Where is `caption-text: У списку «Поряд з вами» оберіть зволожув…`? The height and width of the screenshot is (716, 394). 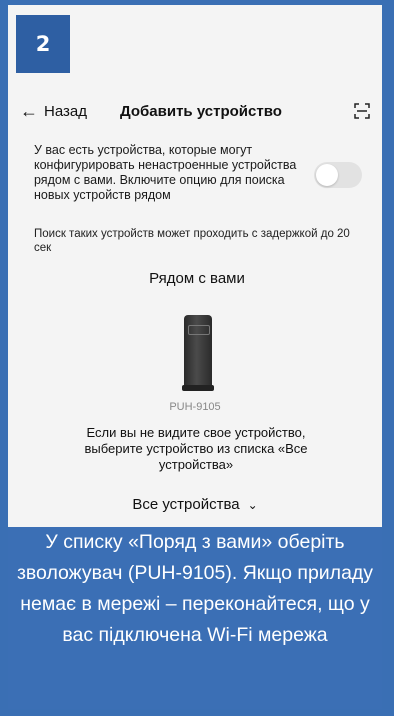 caption-text: У списку «Поряд з вами» оберіть зволожув… is located at coordinates (195, 588).